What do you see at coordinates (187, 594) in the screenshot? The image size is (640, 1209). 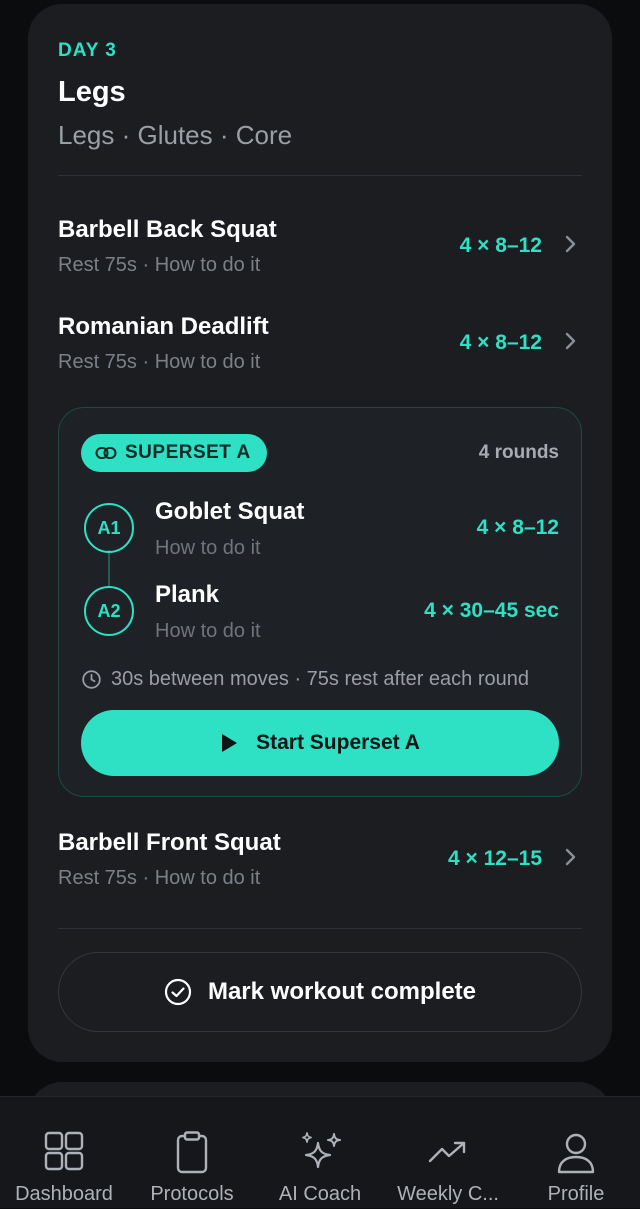 I see `superset-exercise-name: Plank` at bounding box center [187, 594].